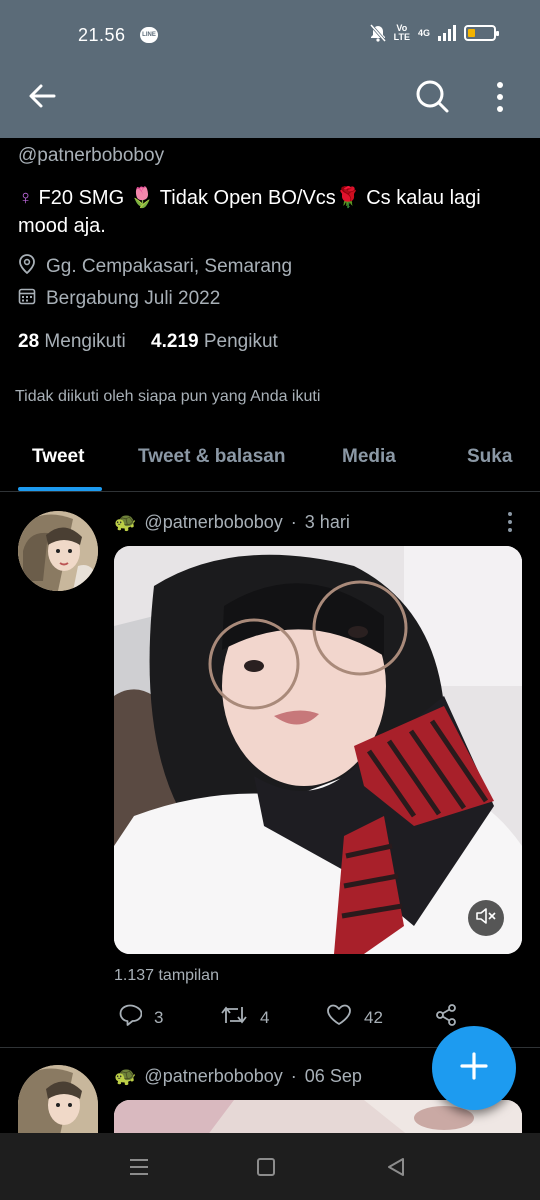  What do you see at coordinates (423, 33) in the screenshot?
I see `network-type-icon: 4G` at bounding box center [423, 33].